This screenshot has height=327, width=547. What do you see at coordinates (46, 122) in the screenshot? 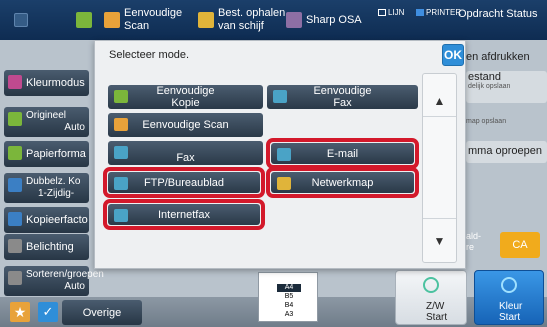
I see `original-button: Origineel Auto` at bounding box center [46, 122].